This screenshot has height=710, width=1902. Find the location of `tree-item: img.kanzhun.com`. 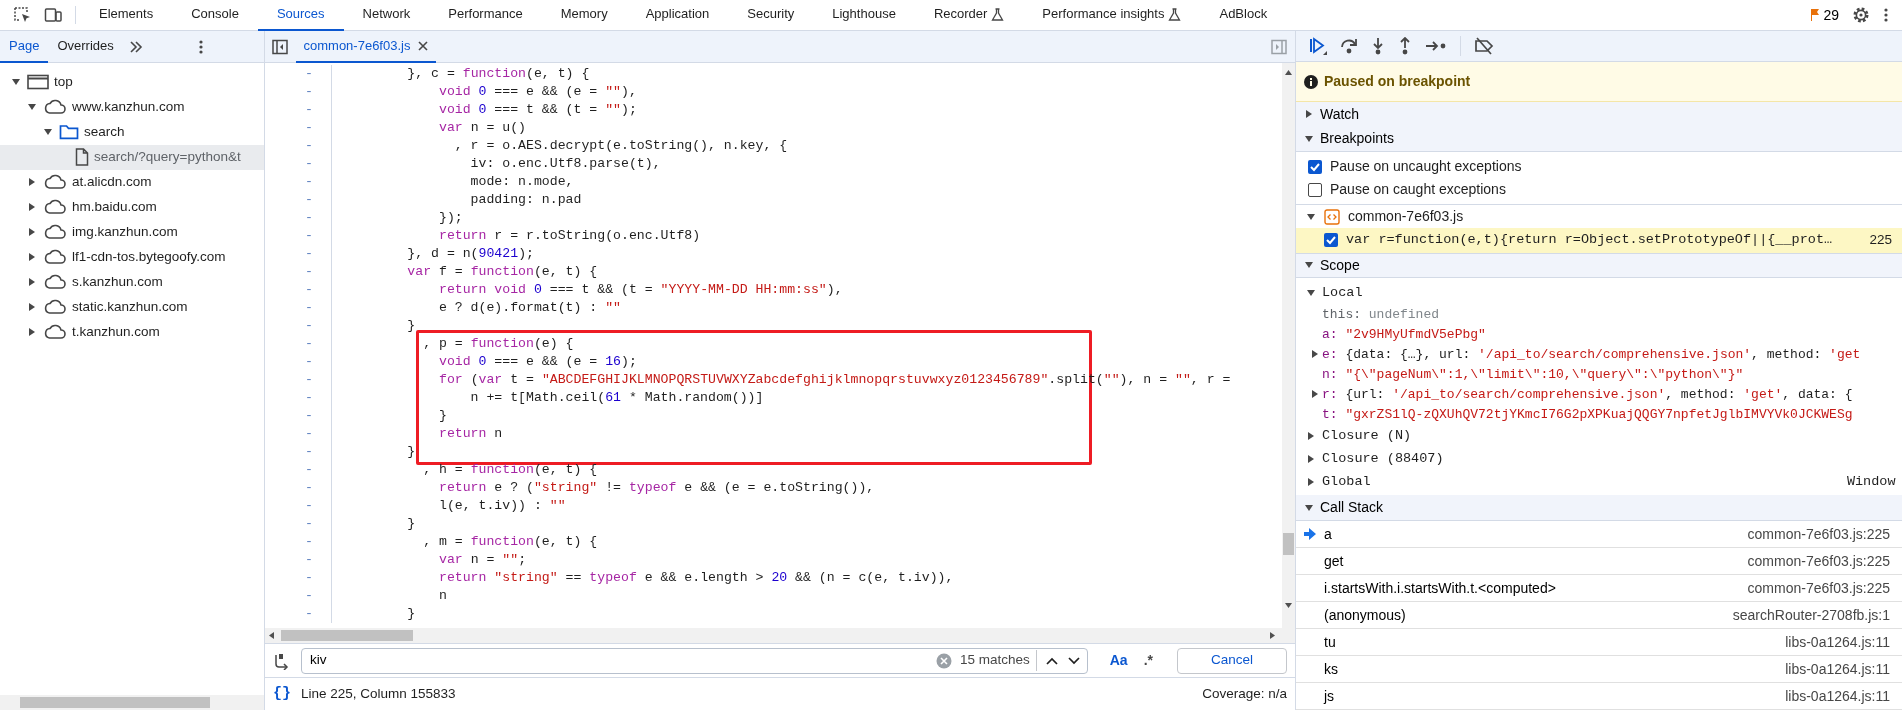

tree-item: img.kanzhun.com is located at coordinates (132, 232).